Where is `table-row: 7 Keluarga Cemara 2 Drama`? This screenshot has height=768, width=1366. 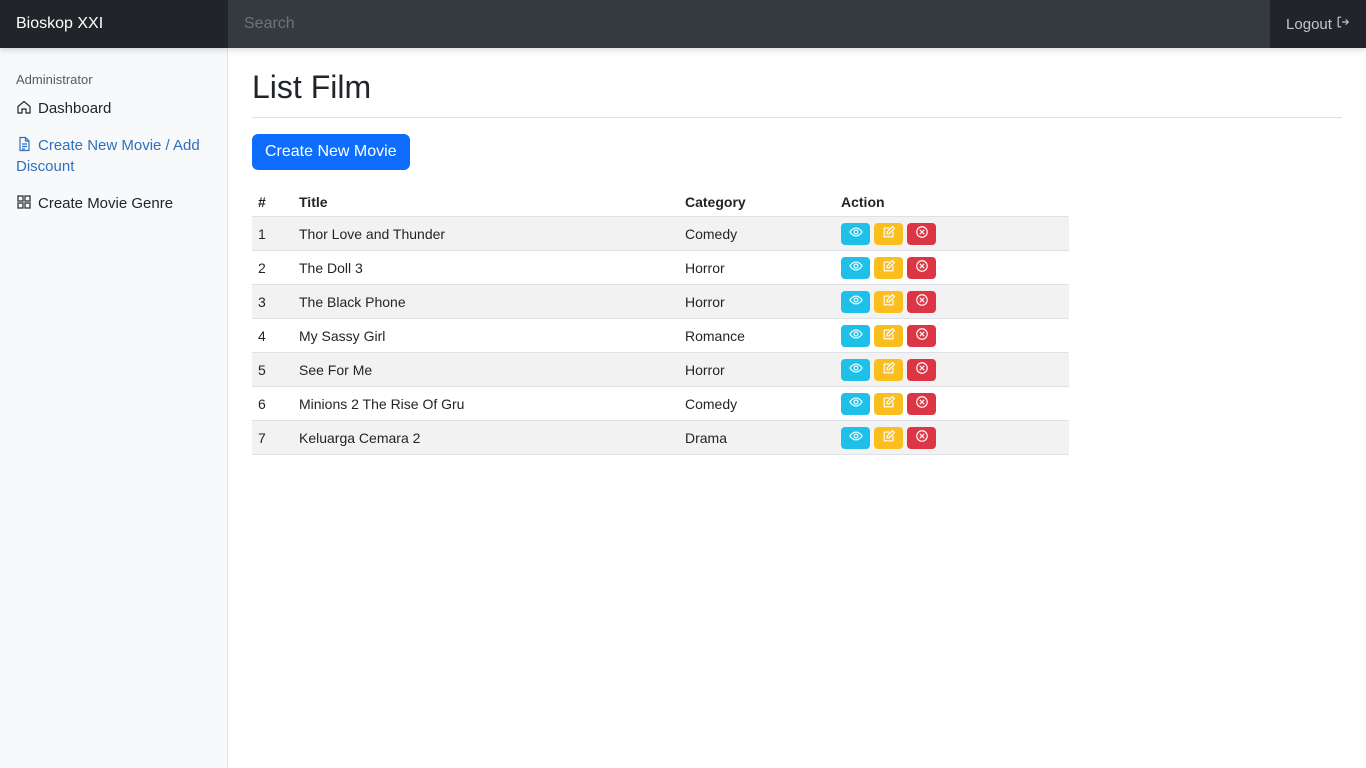 table-row: 7 Keluarga Cemara 2 Drama is located at coordinates (660, 437).